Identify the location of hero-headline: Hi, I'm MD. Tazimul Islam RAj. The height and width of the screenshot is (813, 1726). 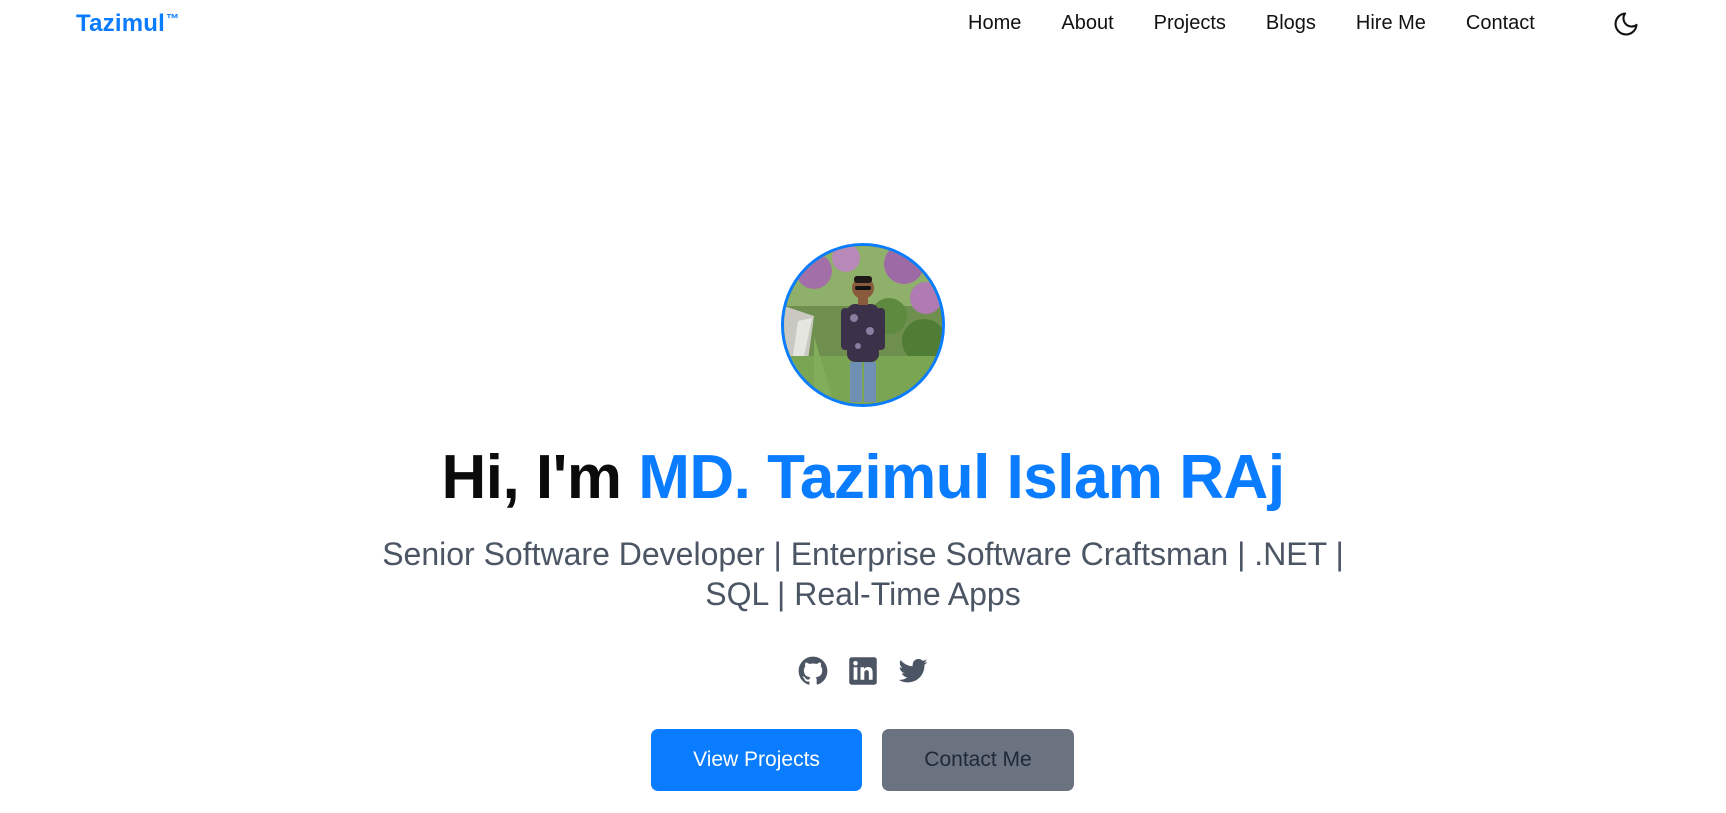
(863, 478).